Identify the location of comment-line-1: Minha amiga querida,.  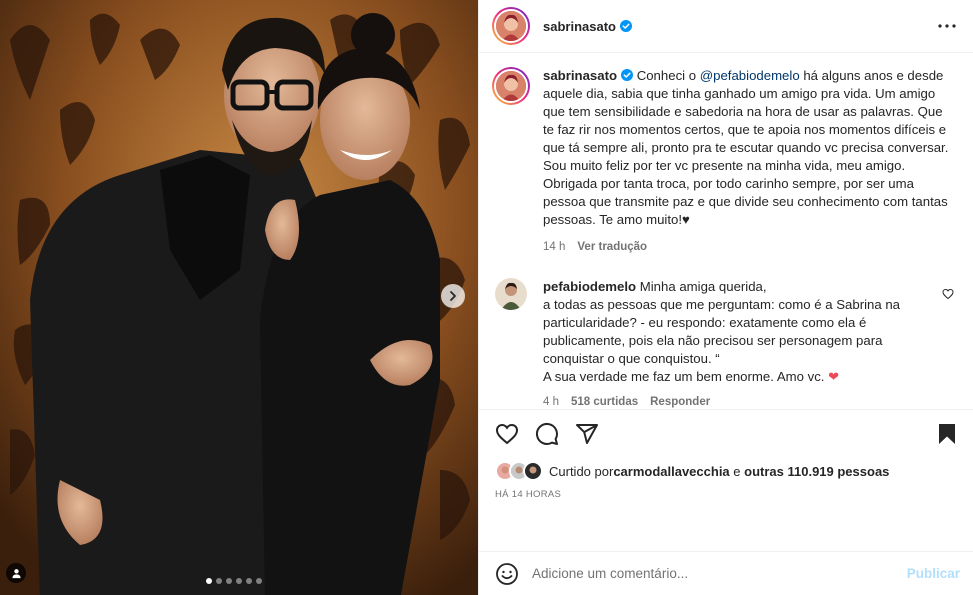
(703, 286).